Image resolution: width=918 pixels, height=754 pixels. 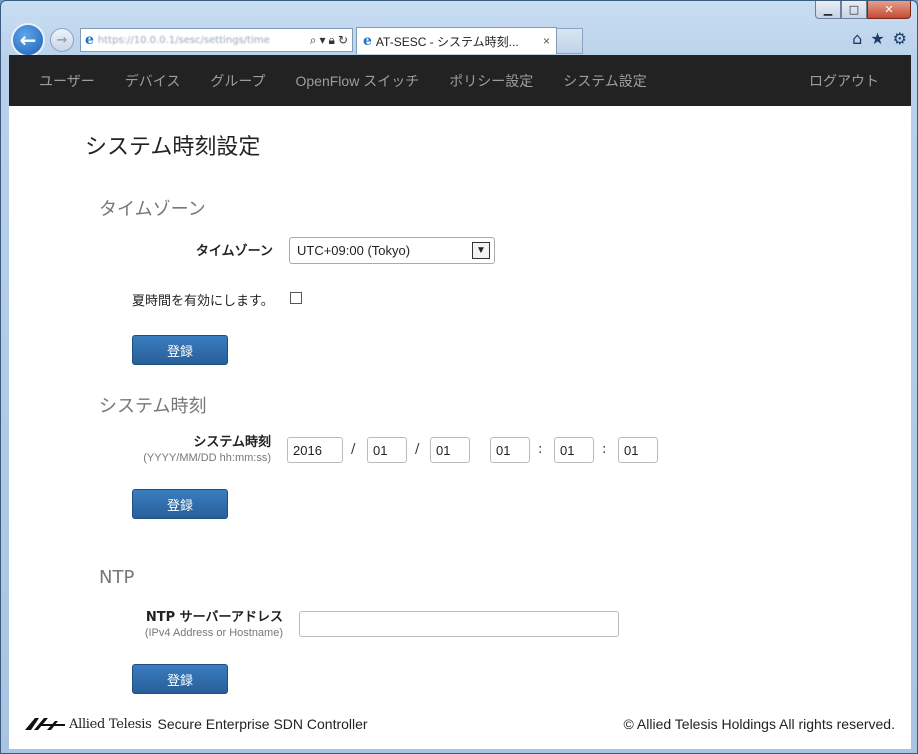 I want to click on allied-telesis-logo-icon, so click(x=45, y=724).